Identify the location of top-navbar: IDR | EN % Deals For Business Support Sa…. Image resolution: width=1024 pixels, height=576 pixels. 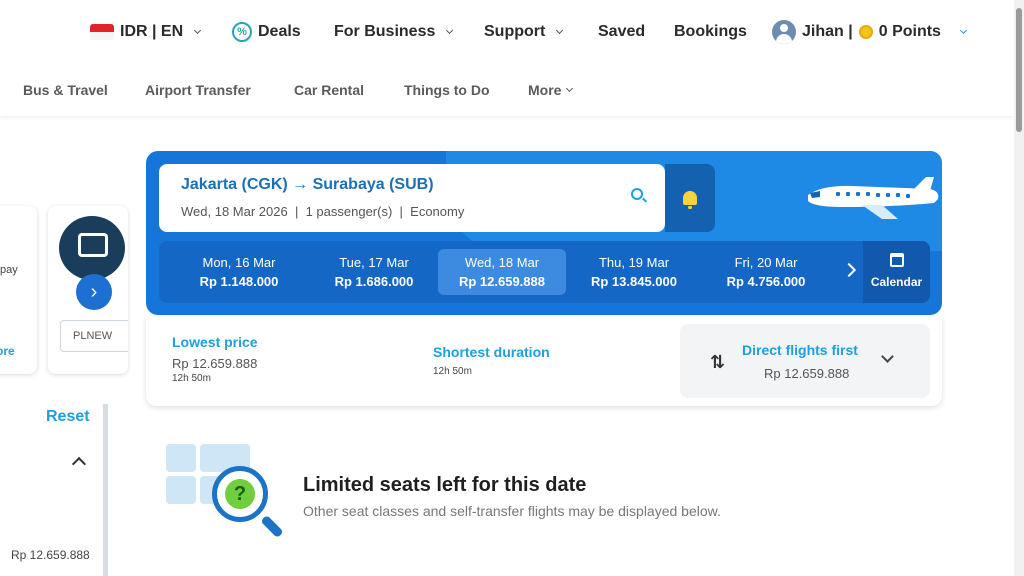
(507, 31).